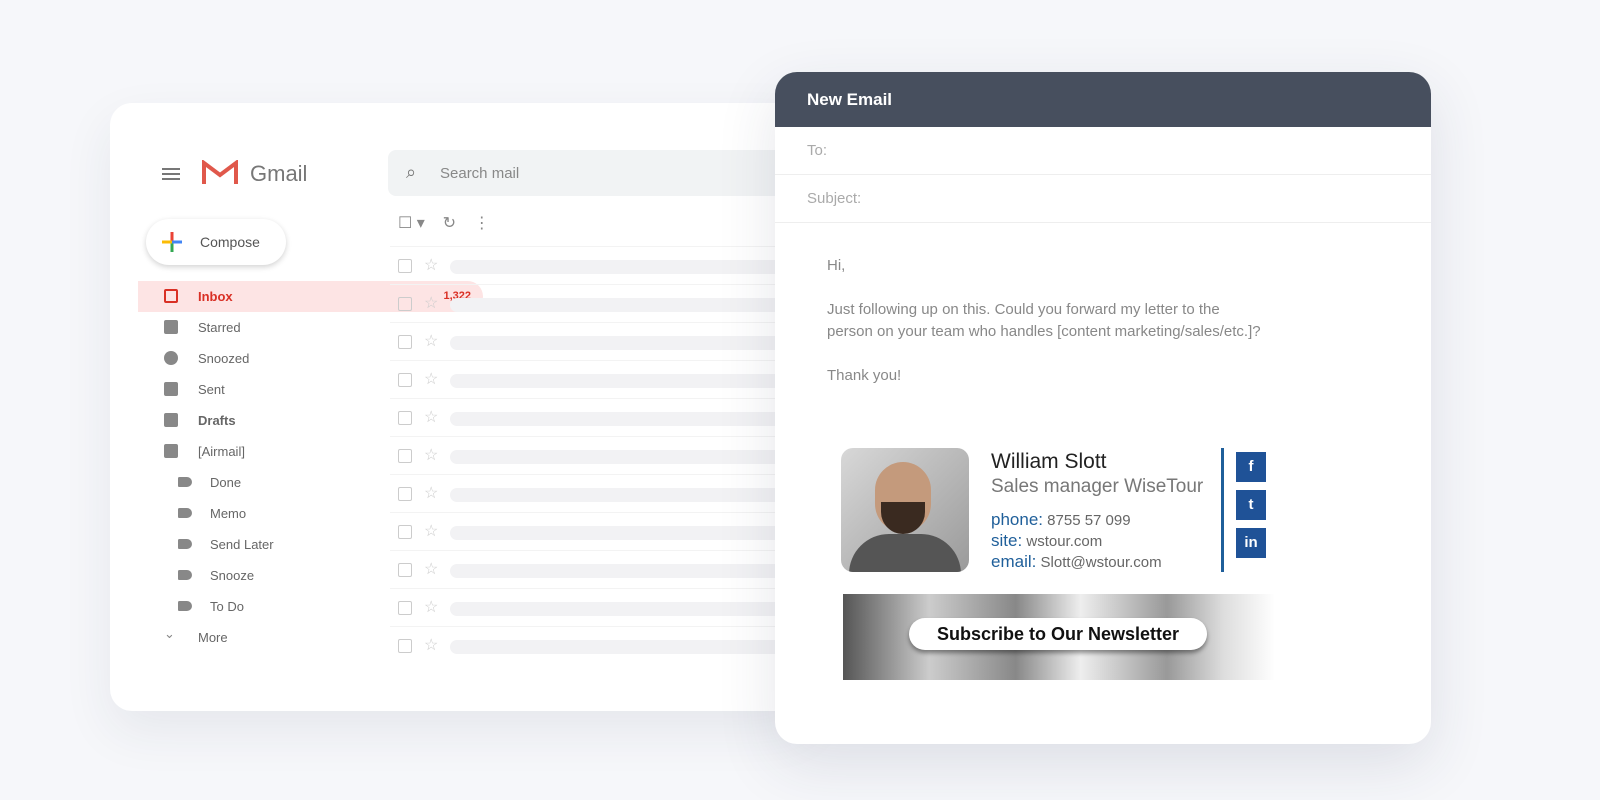 This screenshot has height=800, width=1600. Describe the element at coordinates (1222, 510) in the screenshot. I see `divider` at that location.